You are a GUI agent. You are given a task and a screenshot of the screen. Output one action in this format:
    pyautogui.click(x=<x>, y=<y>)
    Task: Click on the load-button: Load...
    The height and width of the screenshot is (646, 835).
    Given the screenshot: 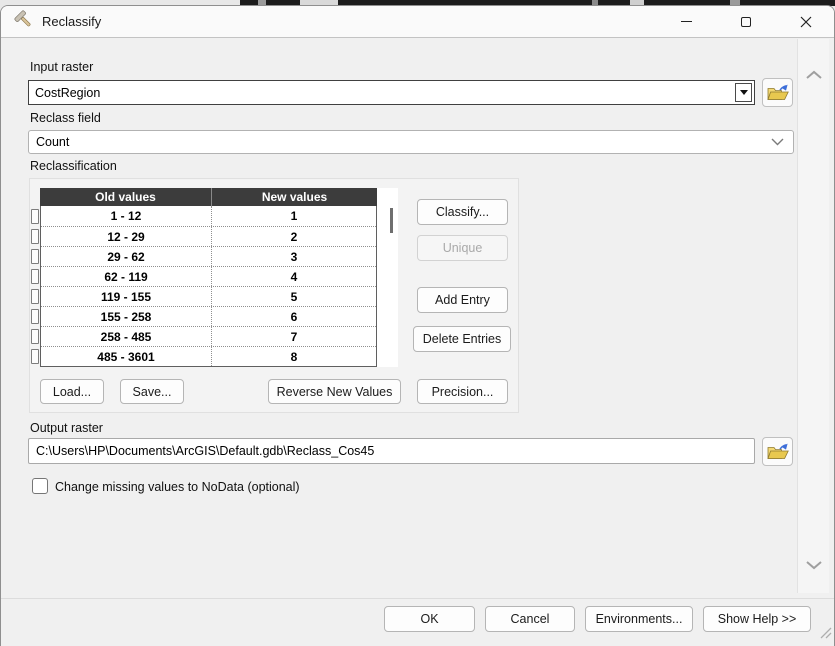 What is the action you would take?
    pyautogui.click(x=72, y=391)
    